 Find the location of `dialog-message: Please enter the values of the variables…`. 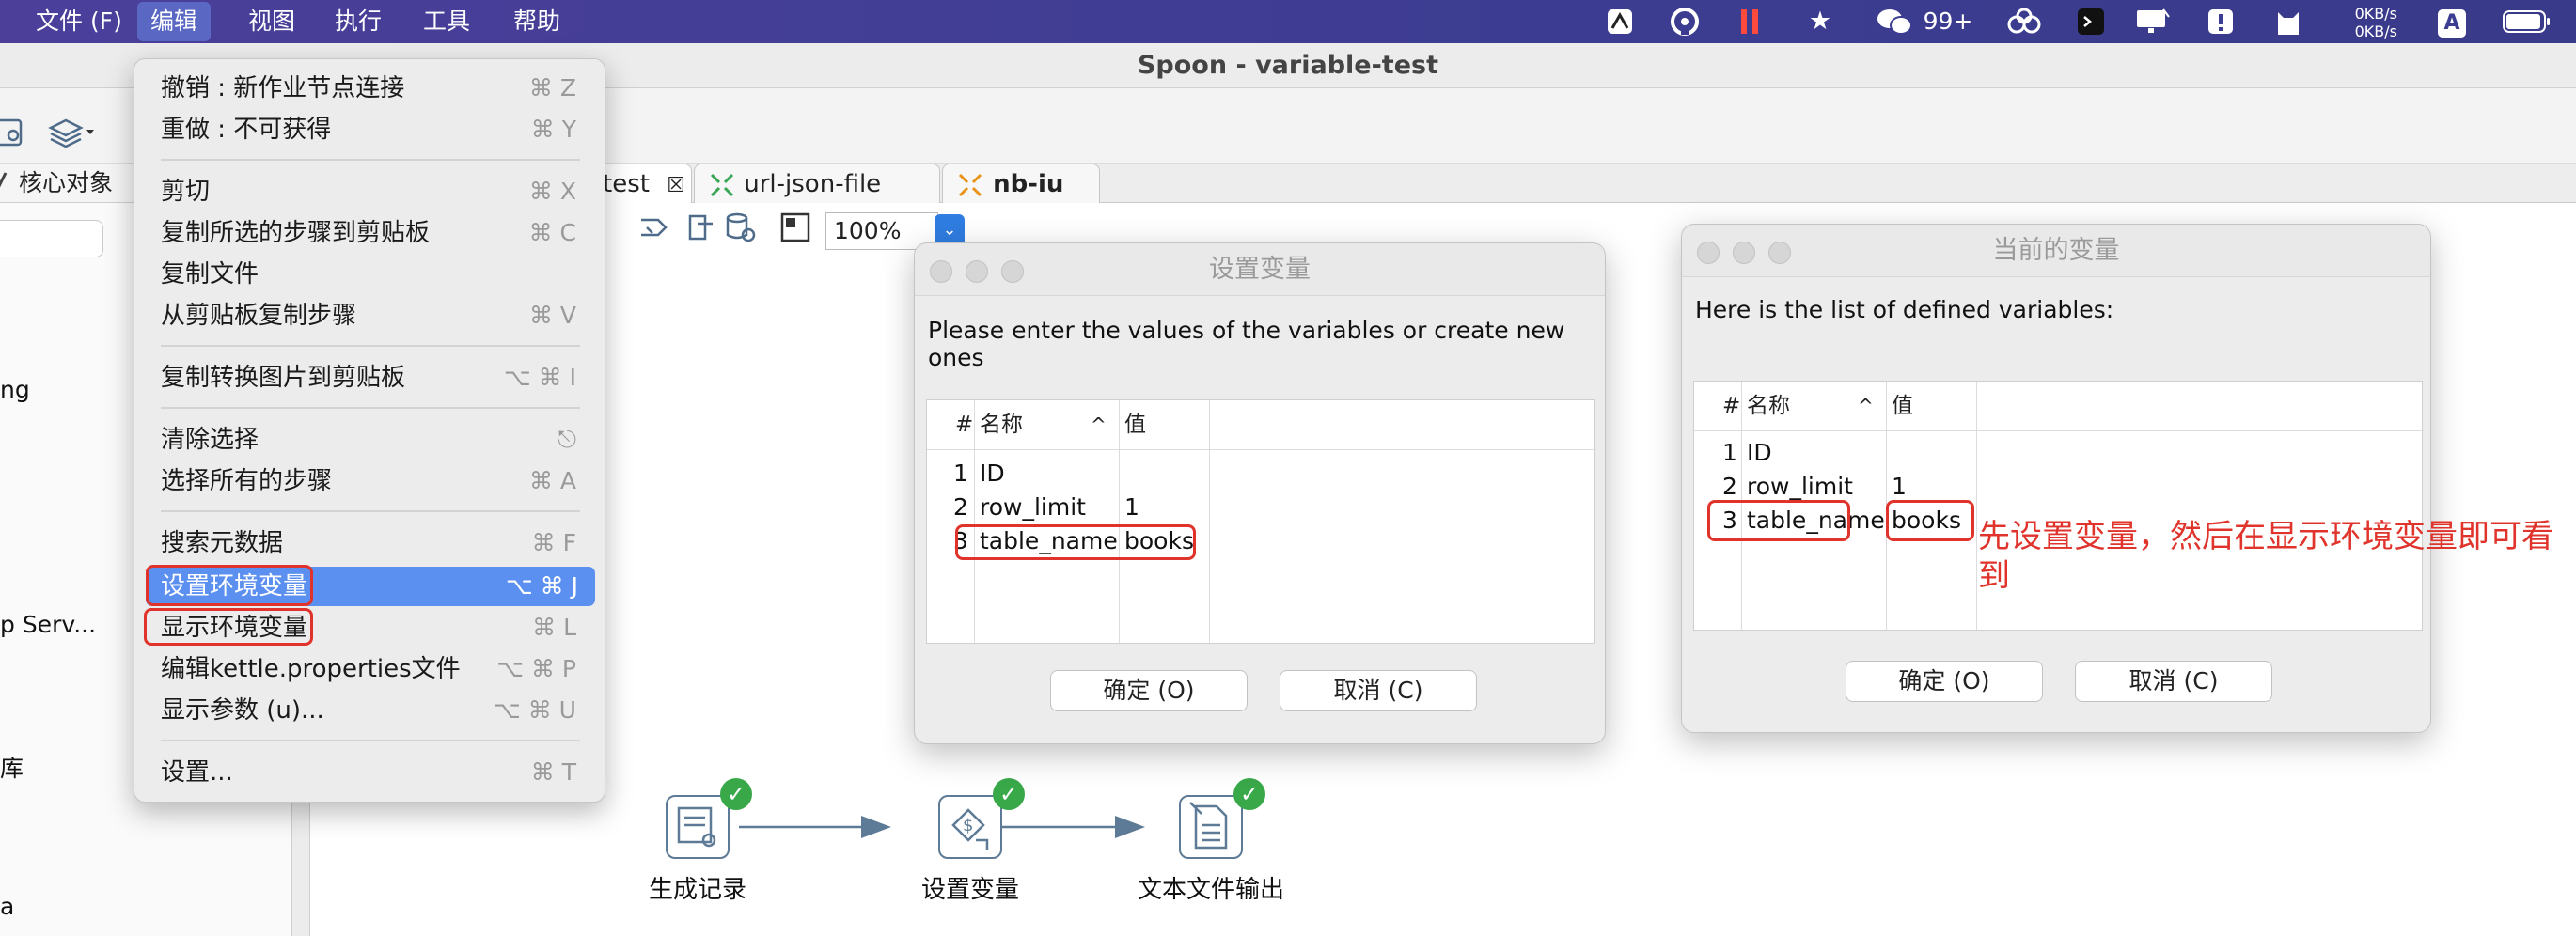

dialog-message: Please enter the values of the variables… is located at coordinates (1247, 344).